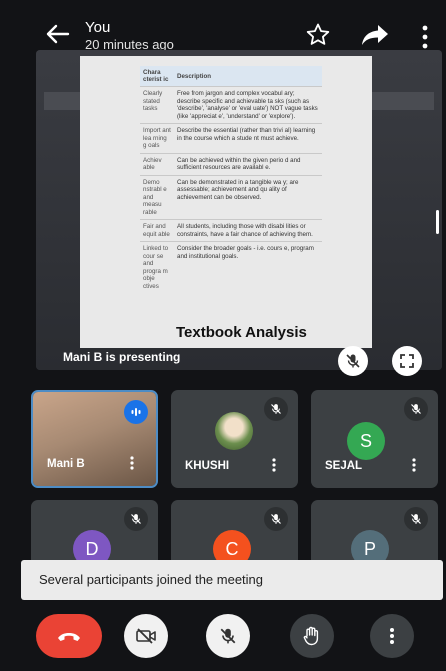  What do you see at coordinates (98, 27) in the screenshot?
I see `sender-name: You` at bounding box center [98, 27].